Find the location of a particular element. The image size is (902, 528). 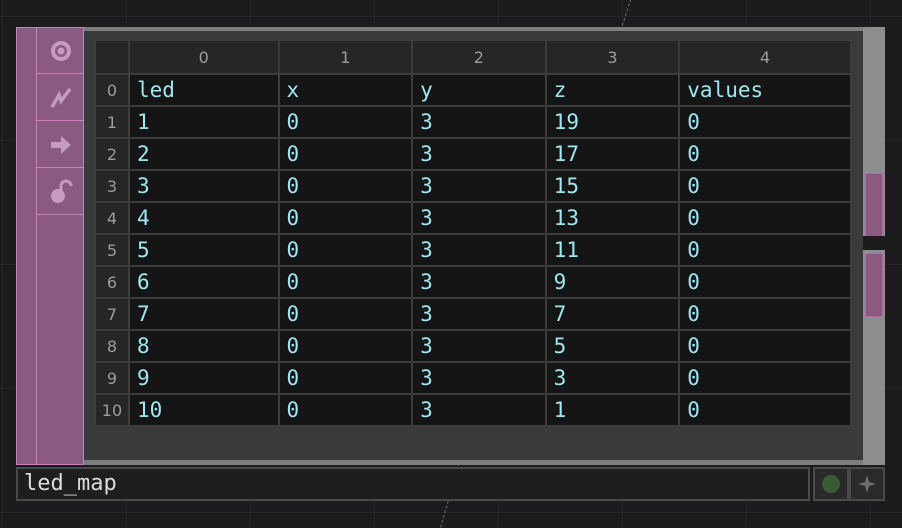

table-cell: 10 is located at coordinates (203, 410).